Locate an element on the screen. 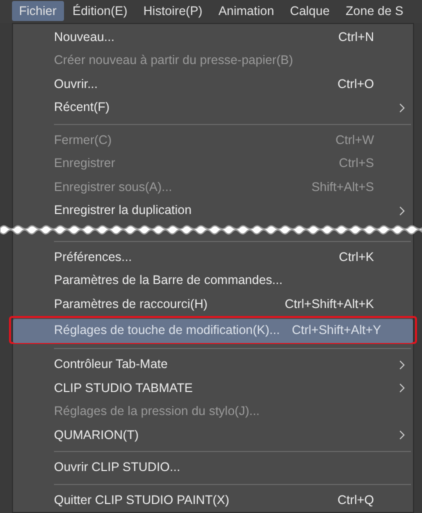 The image size is (422, 513). menu-item: Quitter CLIP STUDIO PAINT(X) Ctrl+Q is located at coordinates (213, 500).